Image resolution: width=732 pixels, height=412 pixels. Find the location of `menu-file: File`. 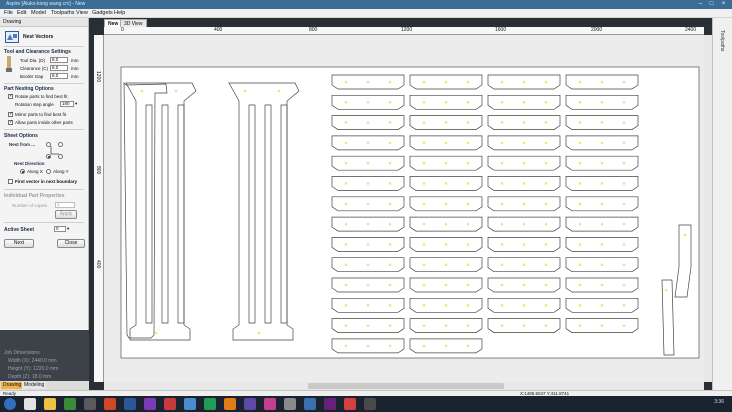

menu-file: File is located at coordinates (8, 13).